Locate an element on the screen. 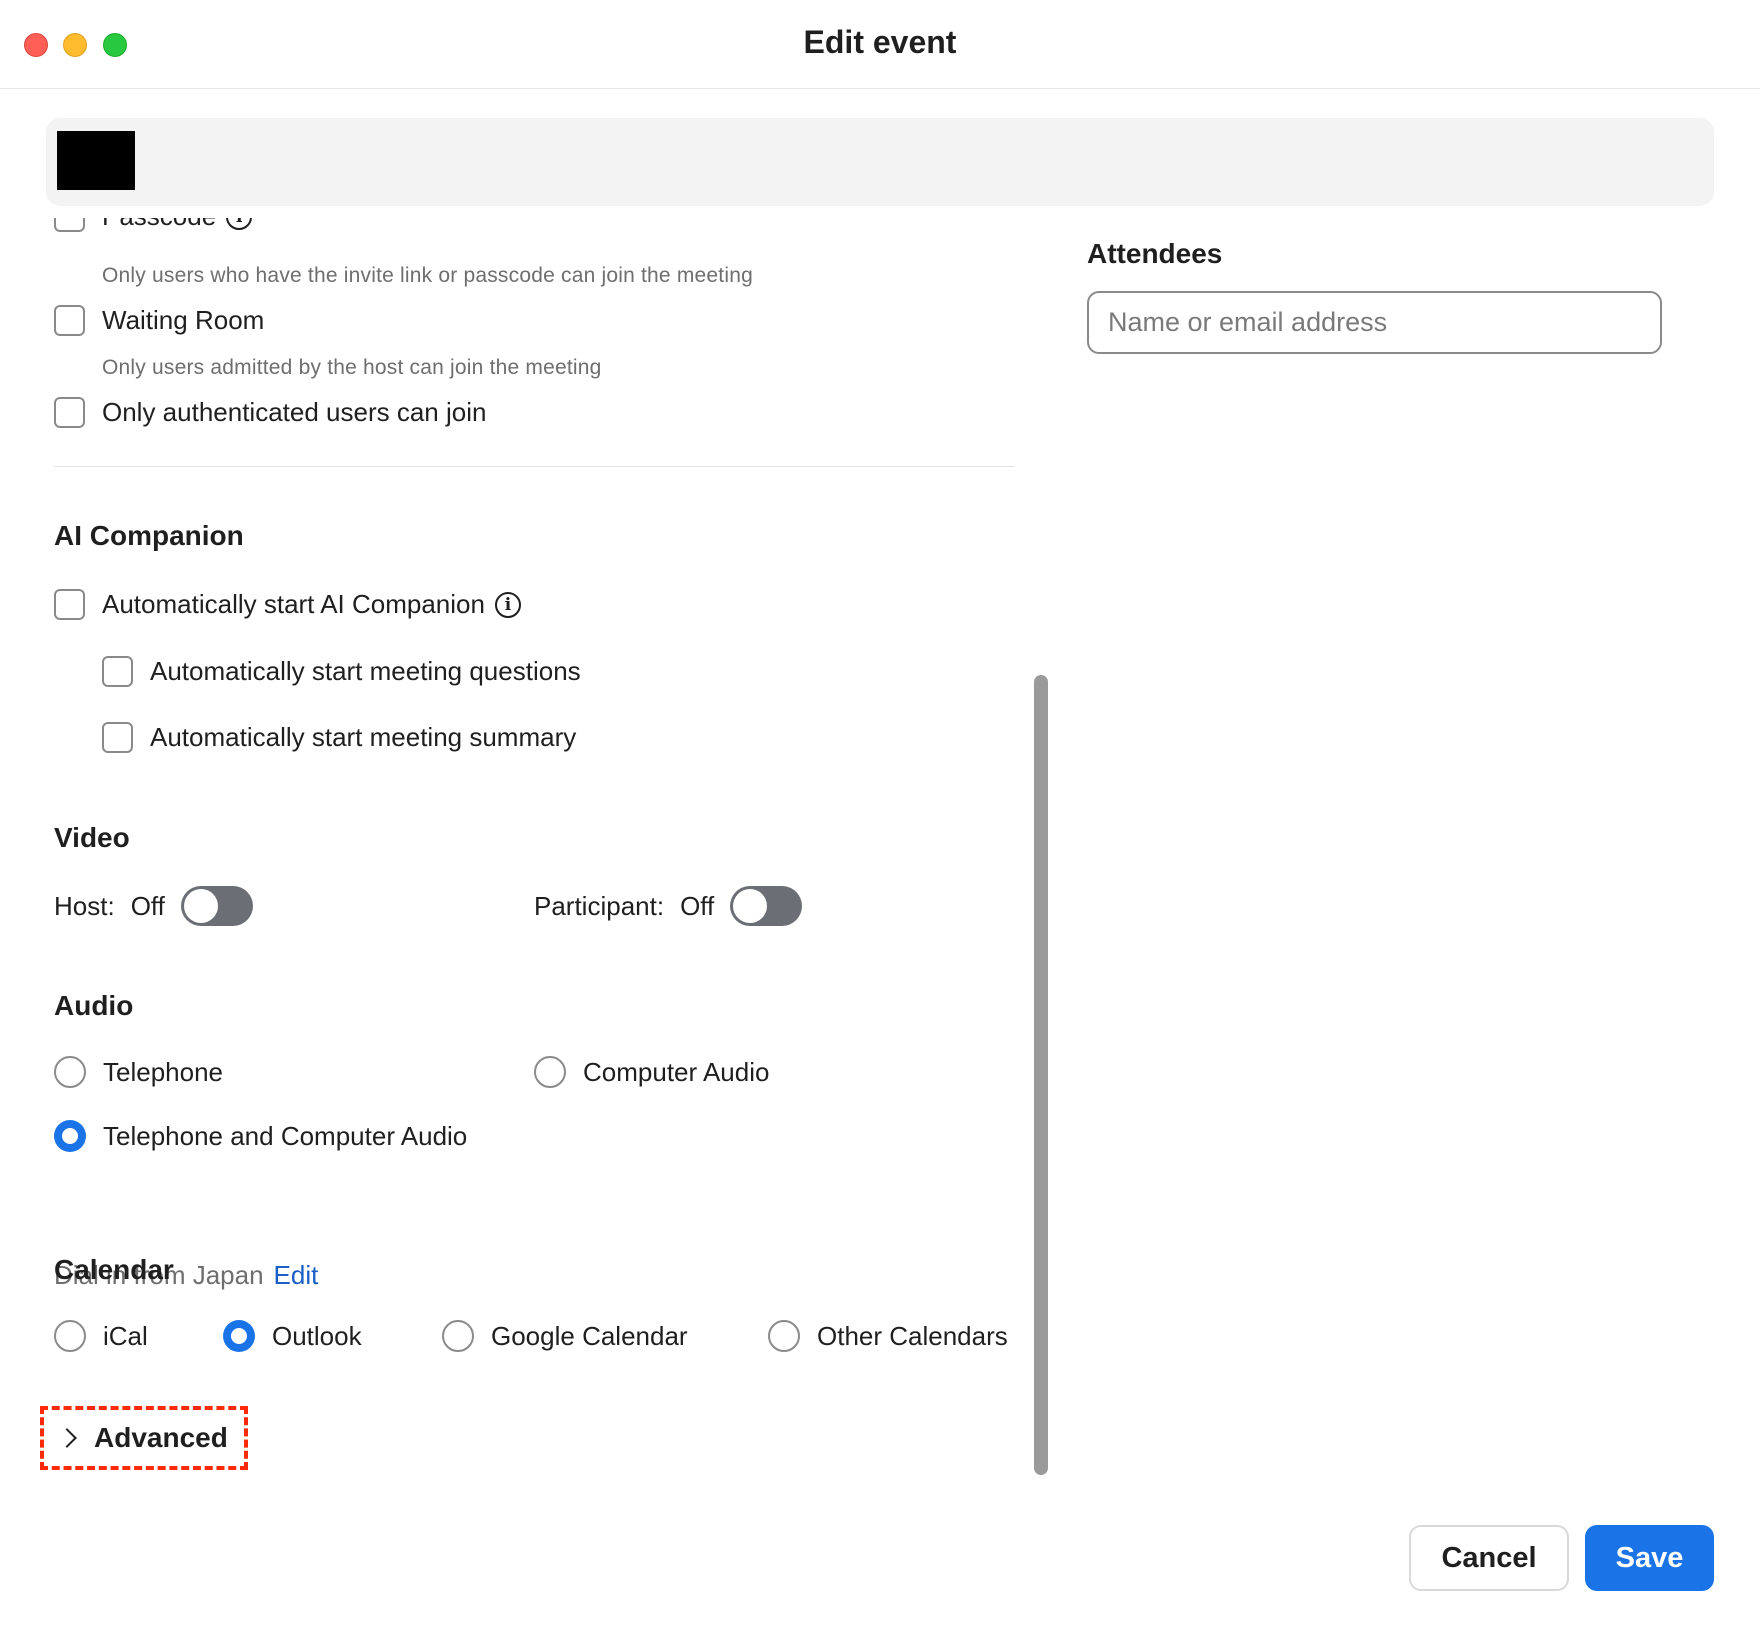  attendees-input is located at coordinates (1374, 322).